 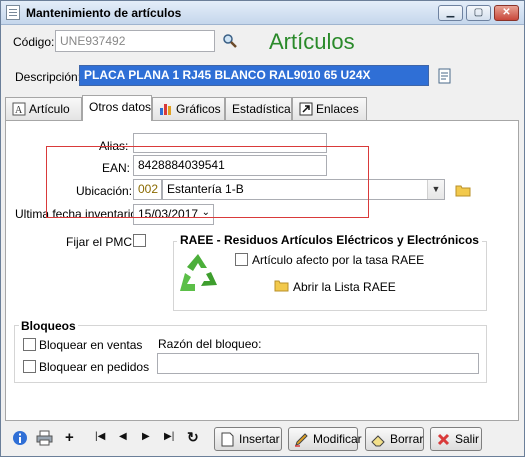 I want to click on modificar-button: Modificar, so click(x=325, y=439).